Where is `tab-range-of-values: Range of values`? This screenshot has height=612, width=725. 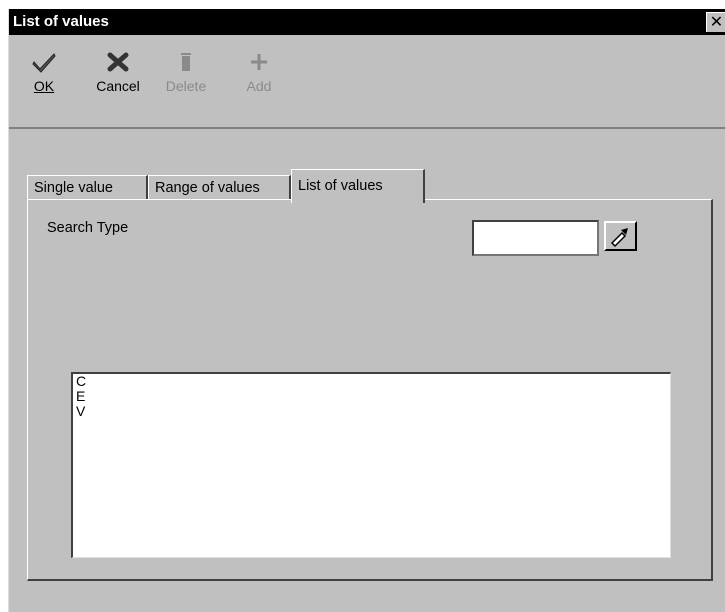
tab-range-of-values: Range of values is located at coordinates (219, 187).